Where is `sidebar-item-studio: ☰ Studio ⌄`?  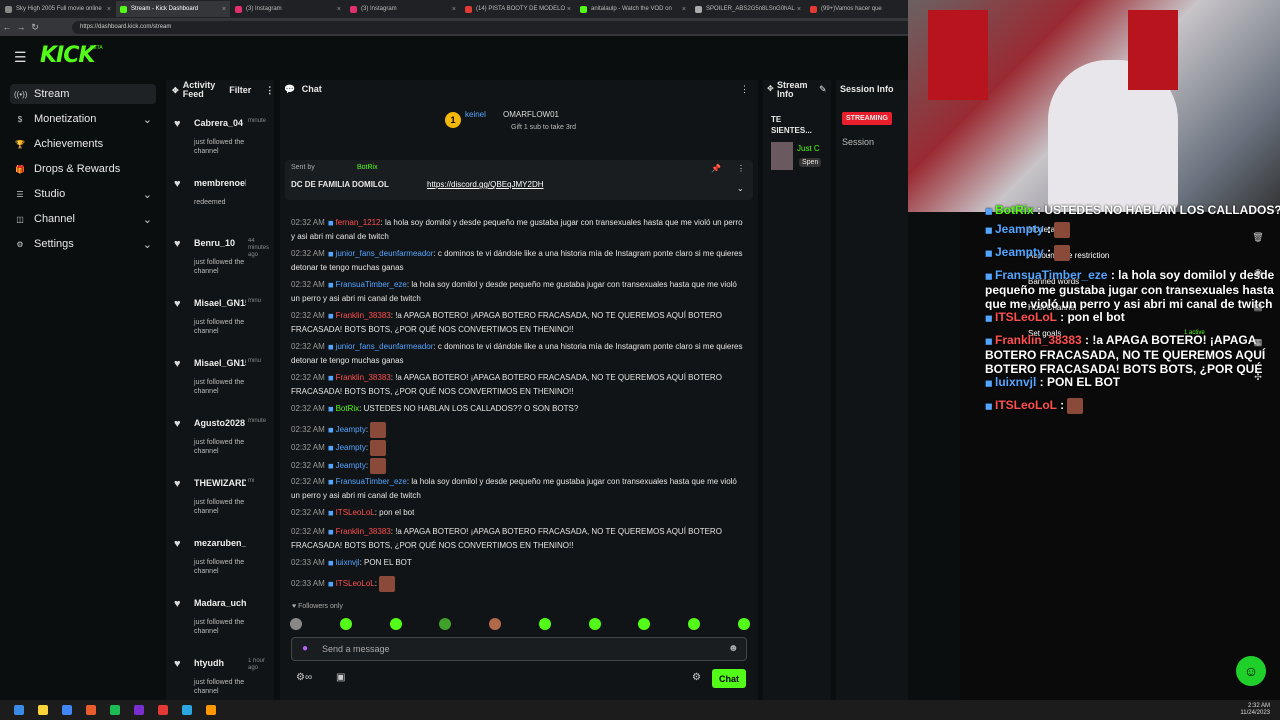
sidebar-item-studio: ☰ Studio ⌄ is located at coordinates (83, 194).